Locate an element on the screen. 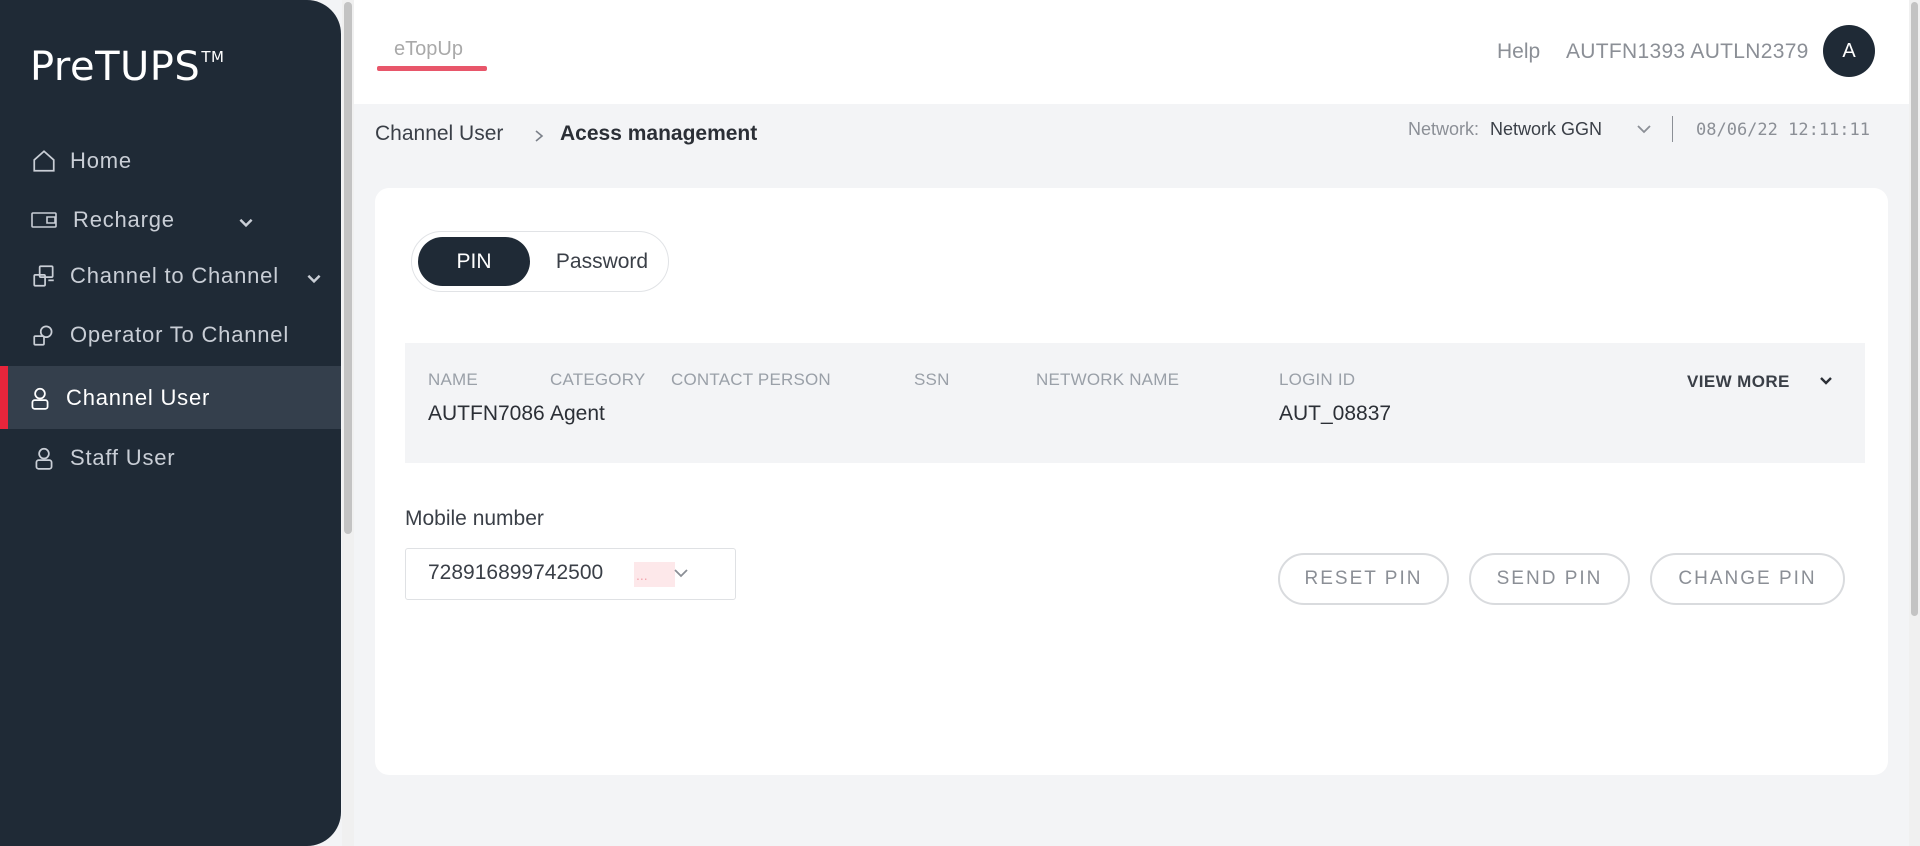 The width and height of the screenshot is (1920, 846). chevron-right-icon is located at coordinates (539, 136).